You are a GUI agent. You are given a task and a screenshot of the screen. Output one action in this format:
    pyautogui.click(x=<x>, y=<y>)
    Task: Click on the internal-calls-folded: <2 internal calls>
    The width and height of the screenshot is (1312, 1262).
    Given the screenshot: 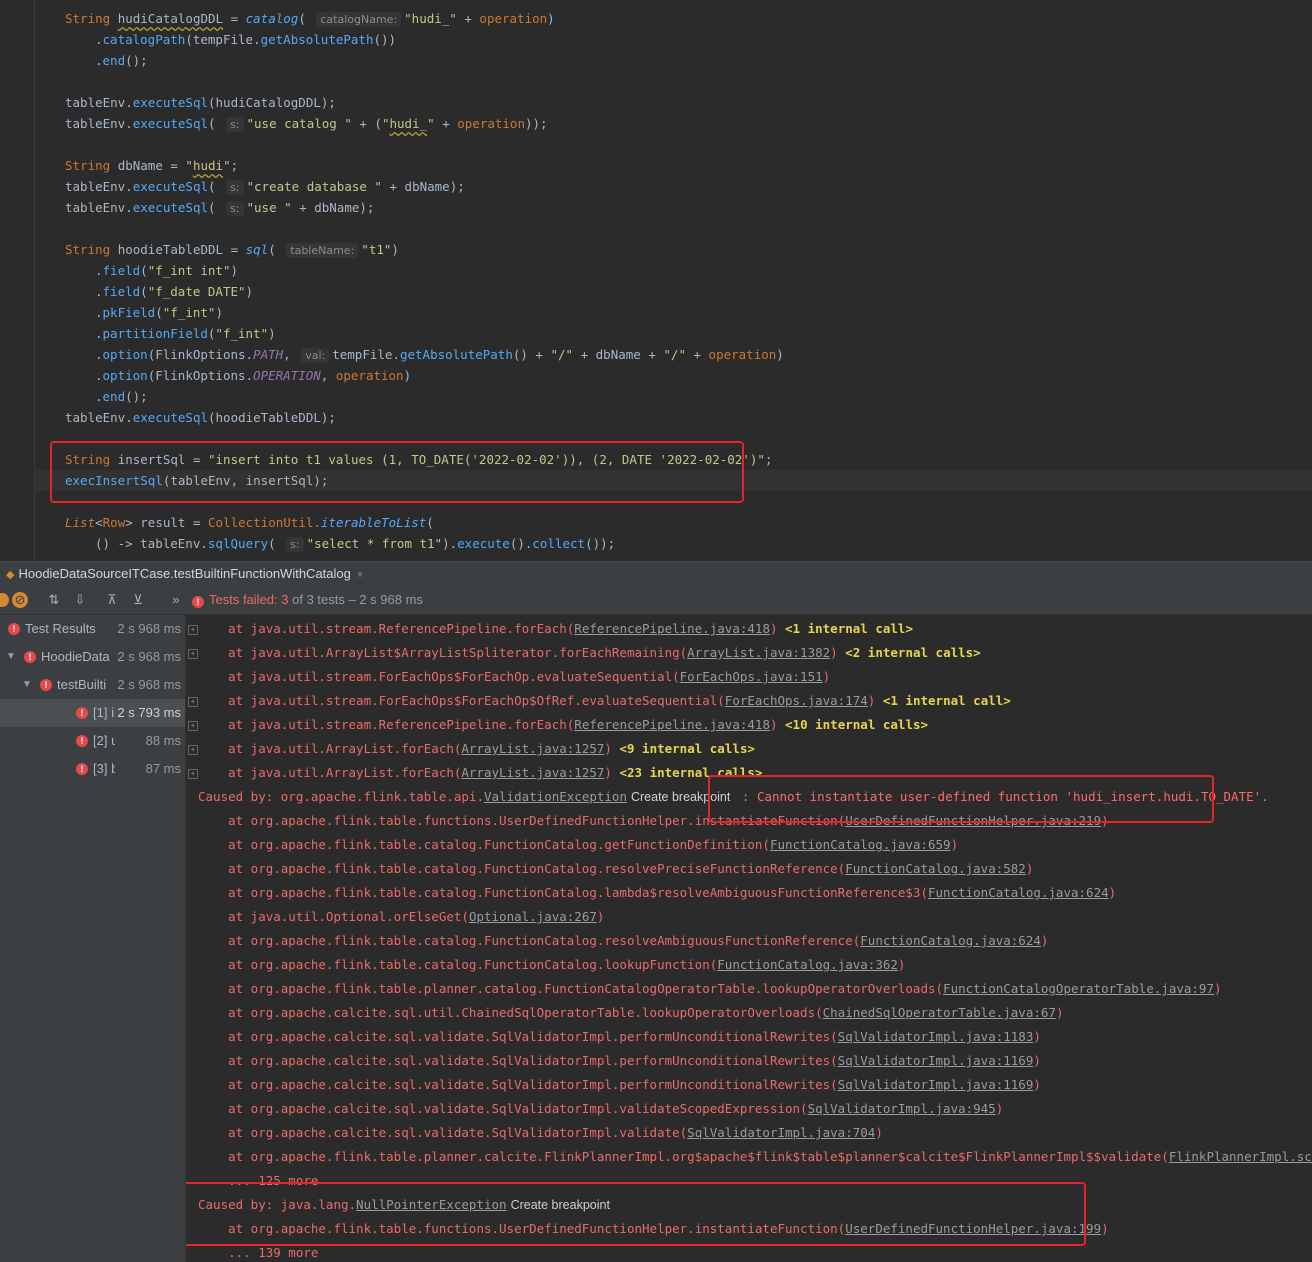 What is the action you would take?
    pyautogui.click(x=912, y=652)
    